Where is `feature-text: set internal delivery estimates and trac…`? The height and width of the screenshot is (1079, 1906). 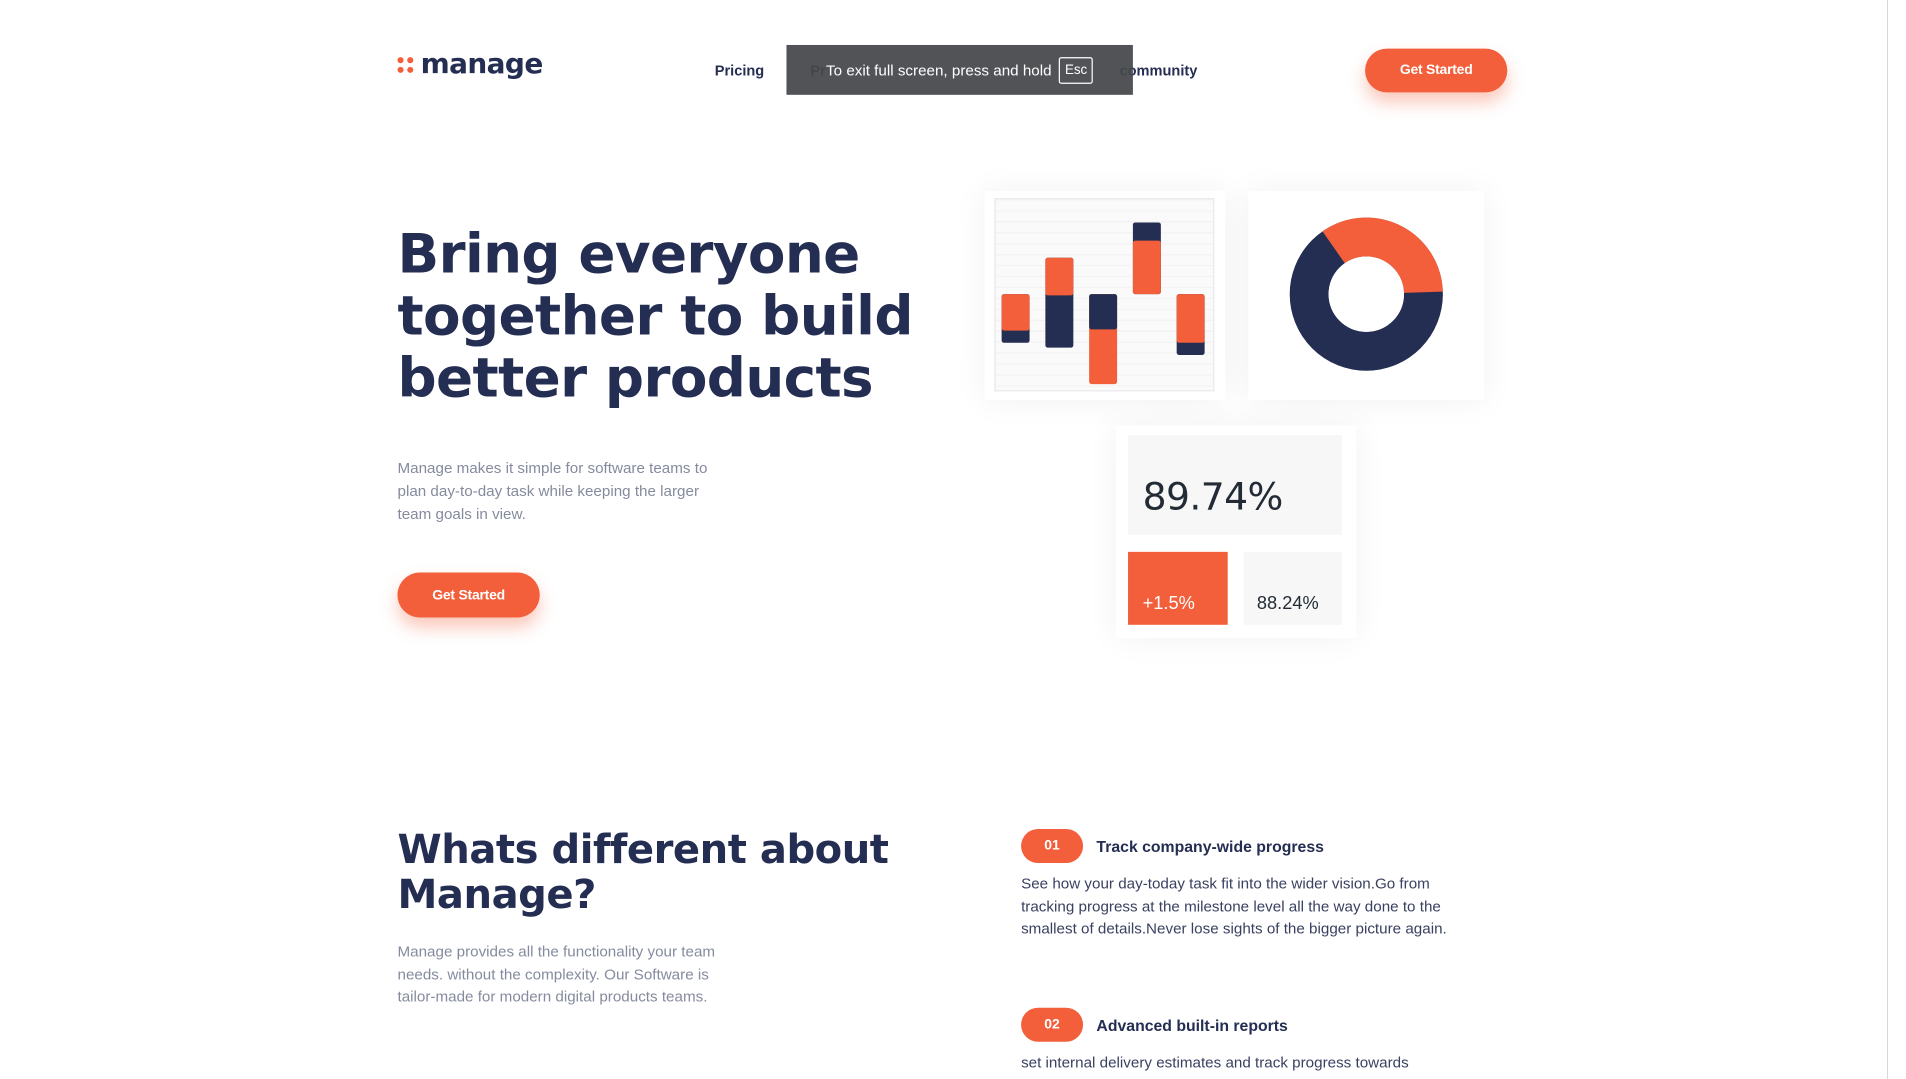 feature-text: set internal delivery estimates and trac… is located at coordinates (1215, 1062).